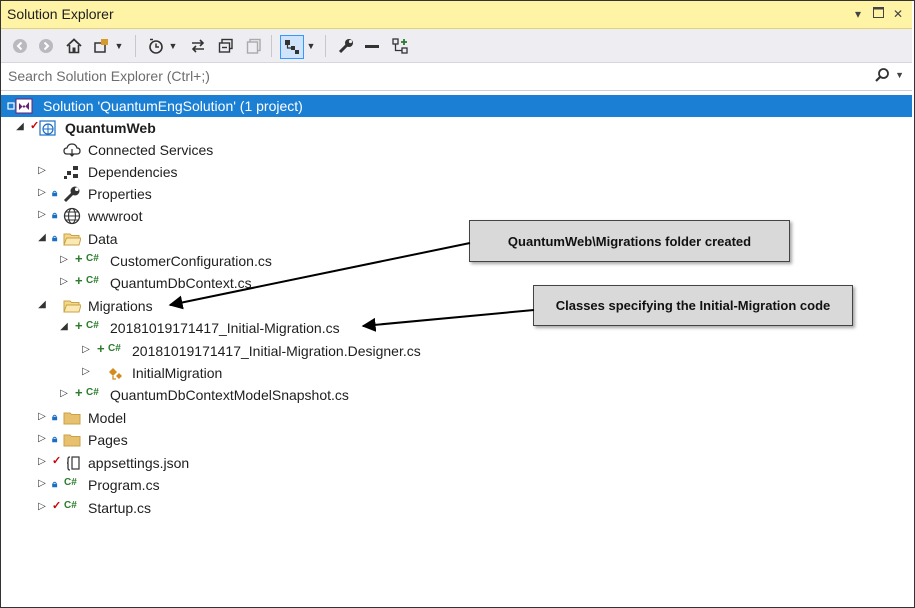 The width and height of the screenshot is (915, 608). I want to click on arrow-to-migrations, so click(319, 276).